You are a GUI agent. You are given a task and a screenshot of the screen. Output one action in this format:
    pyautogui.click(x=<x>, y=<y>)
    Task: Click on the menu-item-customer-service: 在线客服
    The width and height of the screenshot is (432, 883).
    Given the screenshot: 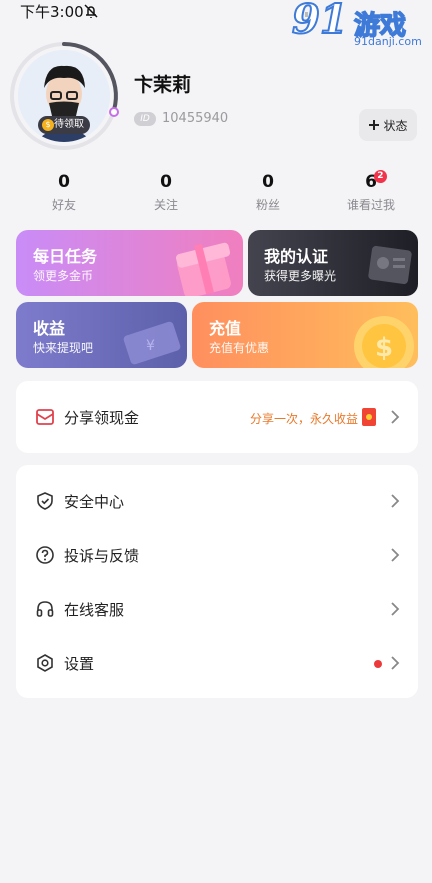 What is the action you would take?
    pyautogui.click(x=217, y=609)
    